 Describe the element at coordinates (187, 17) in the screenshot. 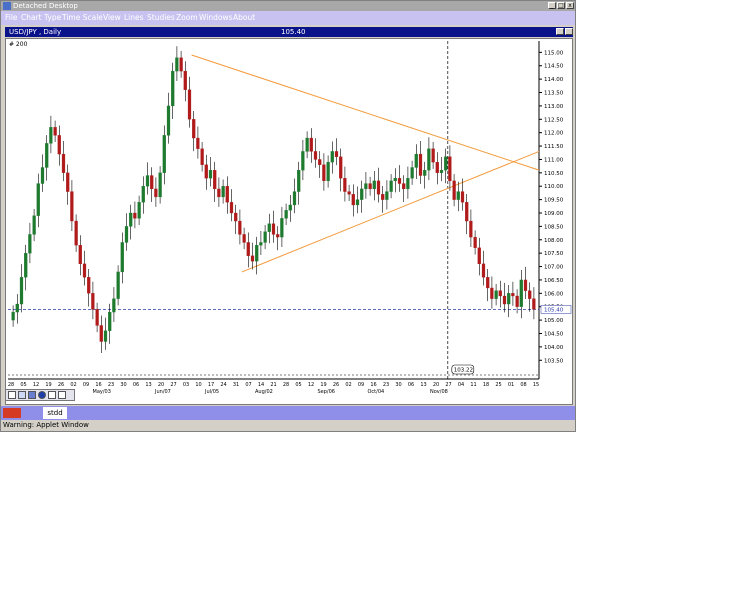

I see `menu-zoom: Zoom` at that location.